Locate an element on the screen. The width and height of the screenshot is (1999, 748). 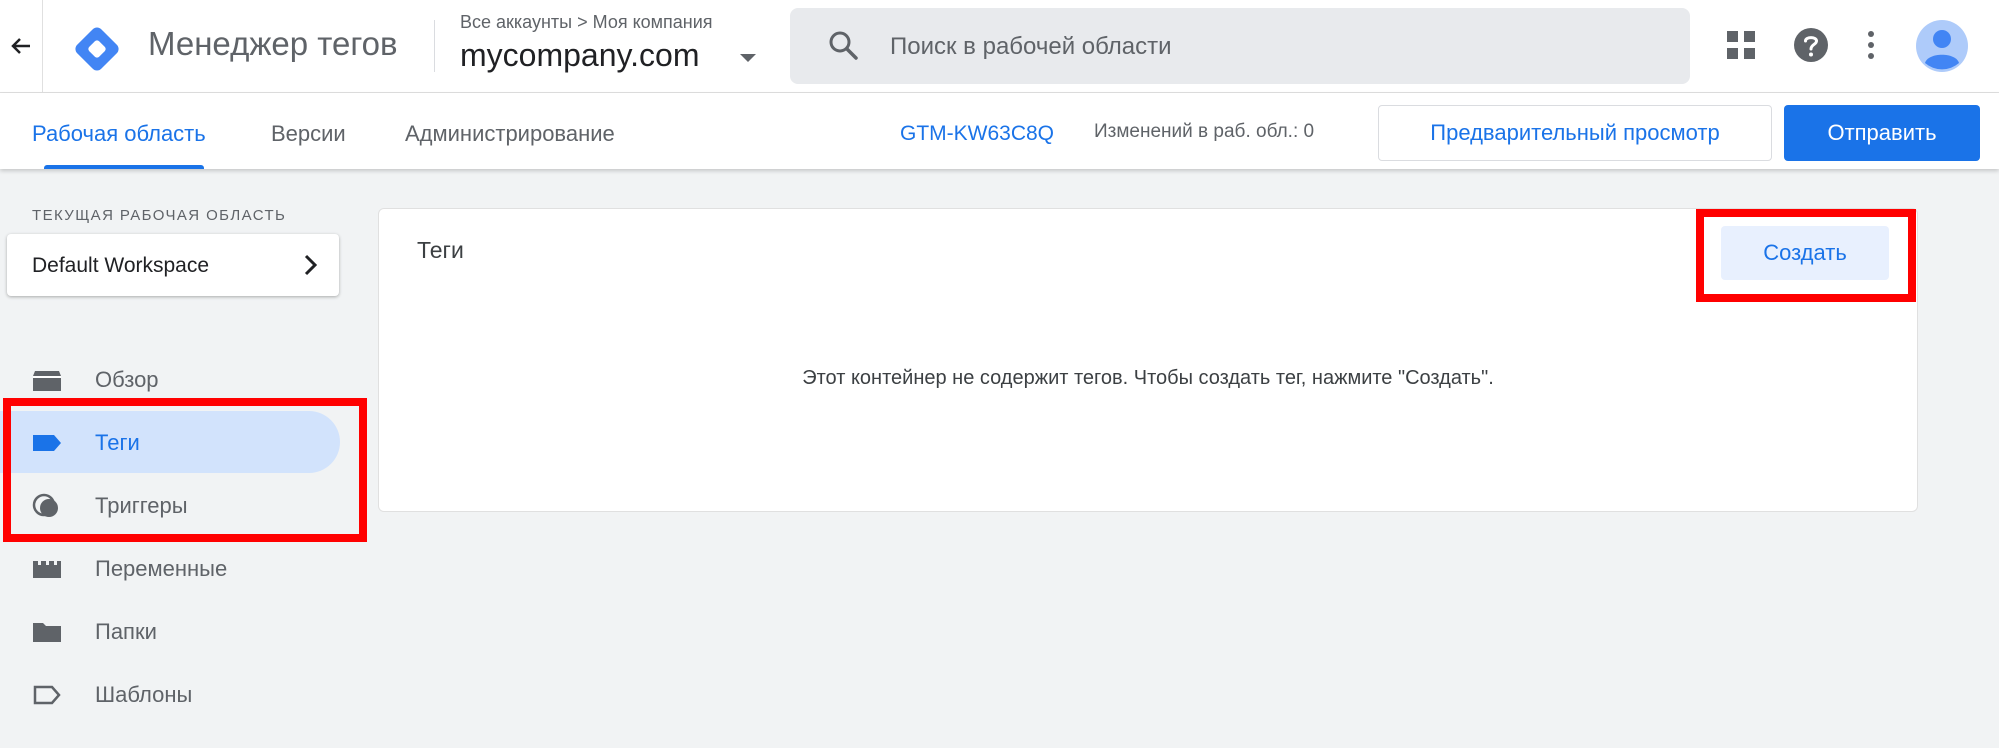
submit-button: Отправить is located at coordinates (1882, 133).